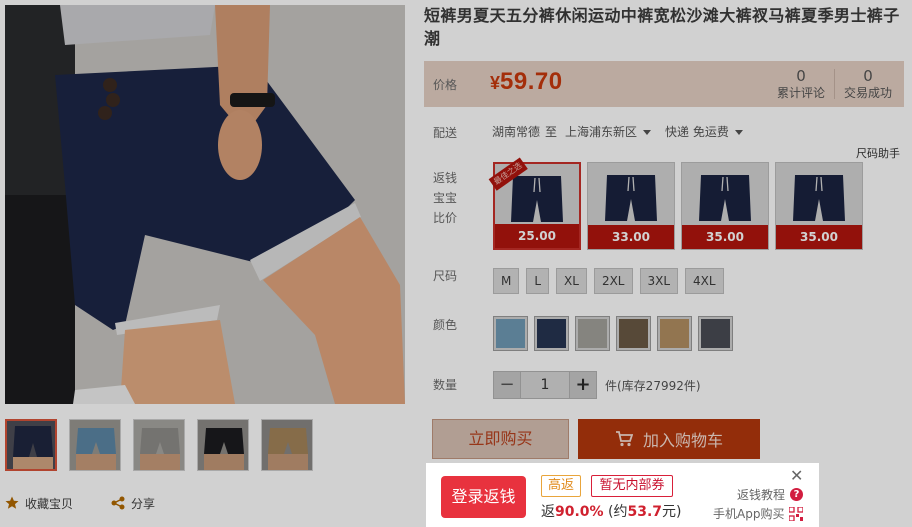 The width and height of the screenshot is (912, 527). I want to click on mobile-app-buy-link: 手机App购买, so click(758, 513).